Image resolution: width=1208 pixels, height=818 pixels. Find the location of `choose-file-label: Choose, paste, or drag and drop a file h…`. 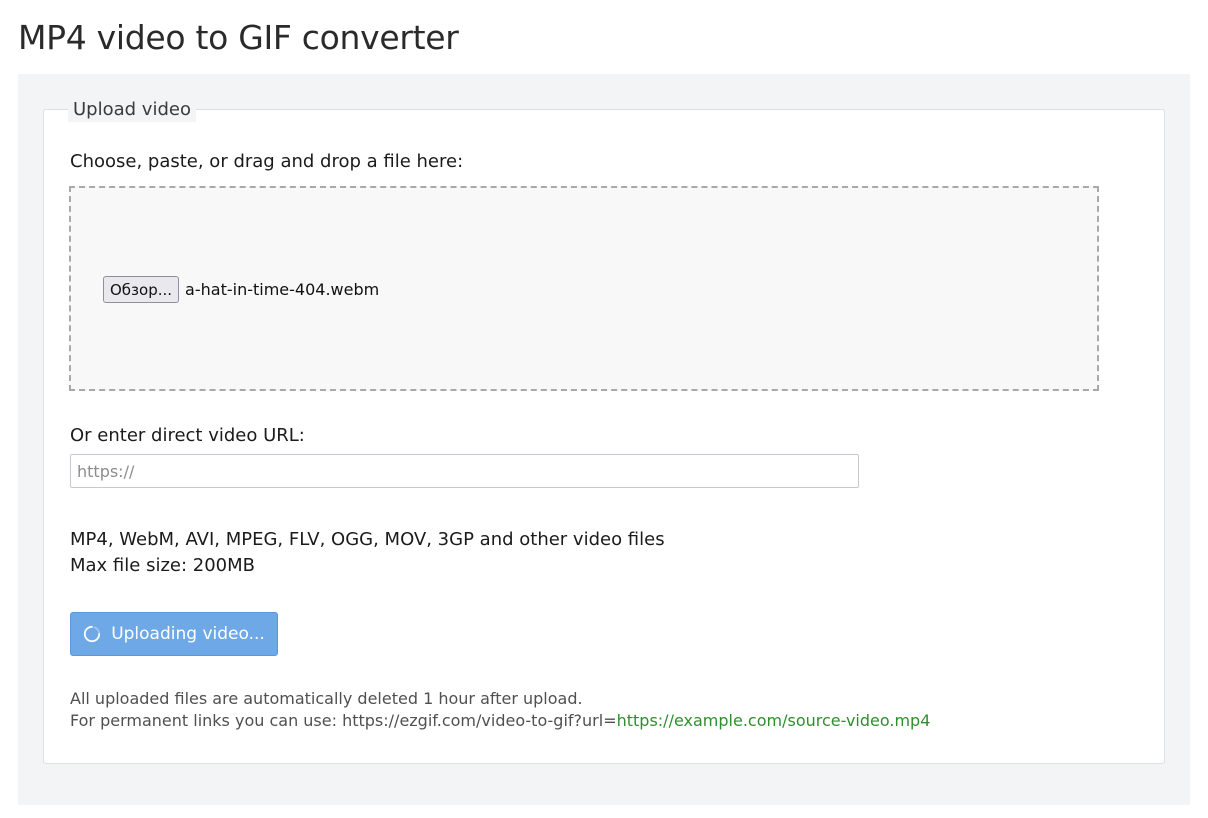

choose-file-label: Choose, paste, or drag and drop a file h… is located at coordinates (267, 161).